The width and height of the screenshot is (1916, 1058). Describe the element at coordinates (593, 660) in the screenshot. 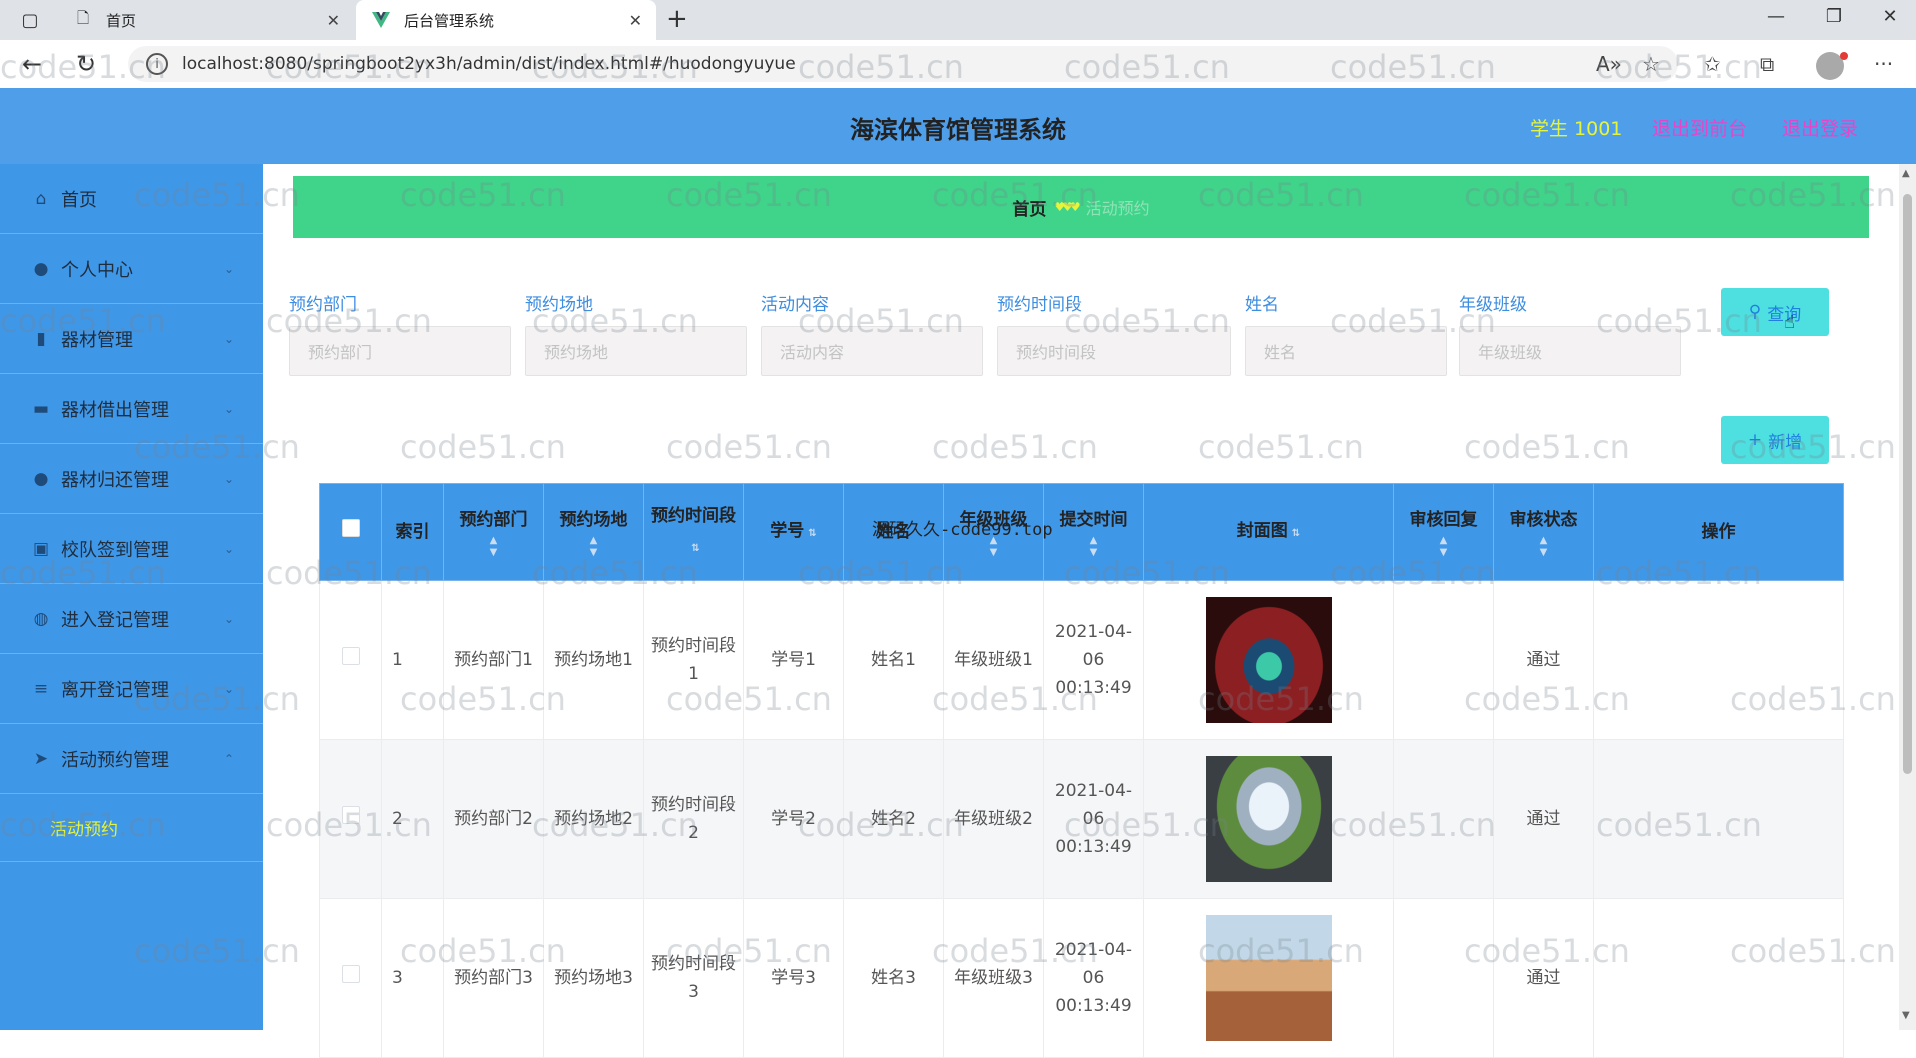

I see `cell-venue: 预约场地1` at that location.